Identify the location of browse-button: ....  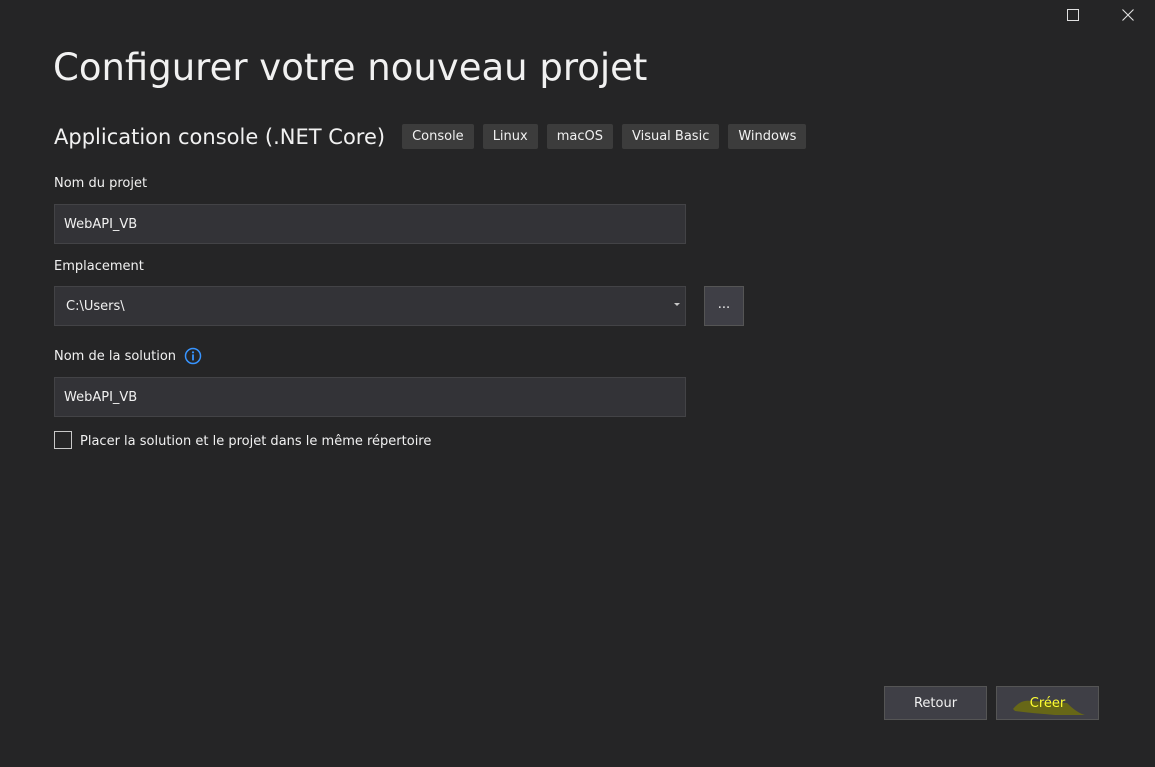
(724, 306).